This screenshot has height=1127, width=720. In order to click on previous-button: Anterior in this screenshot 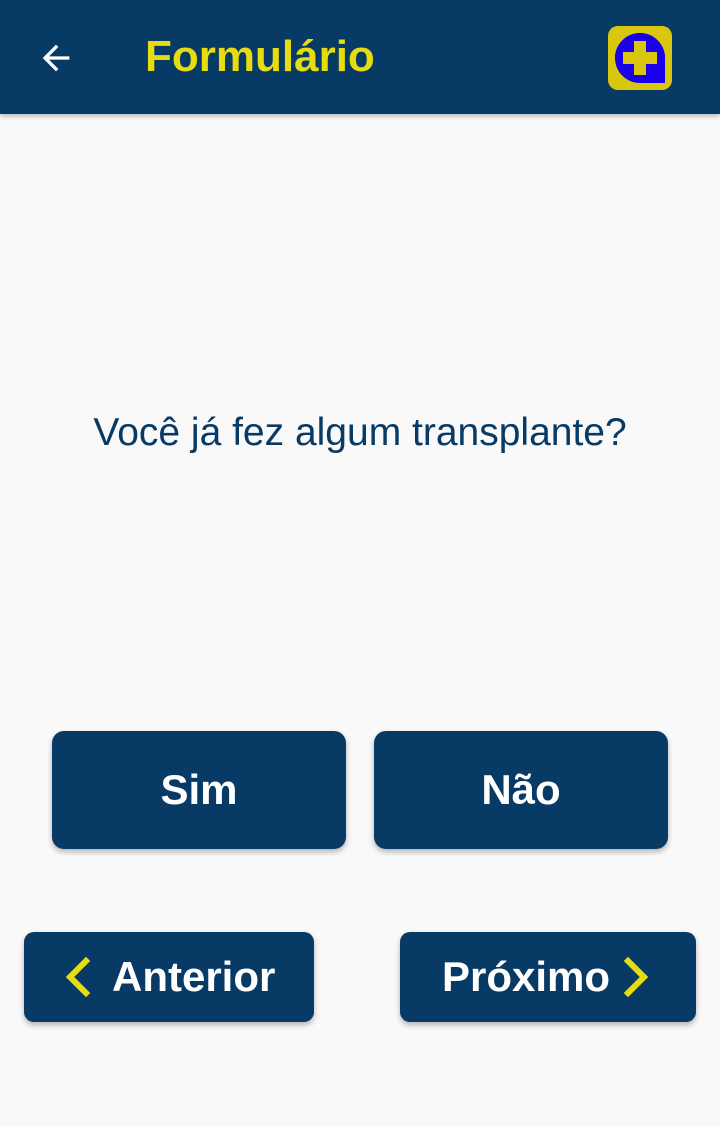, I will do `click(169, 977)`.